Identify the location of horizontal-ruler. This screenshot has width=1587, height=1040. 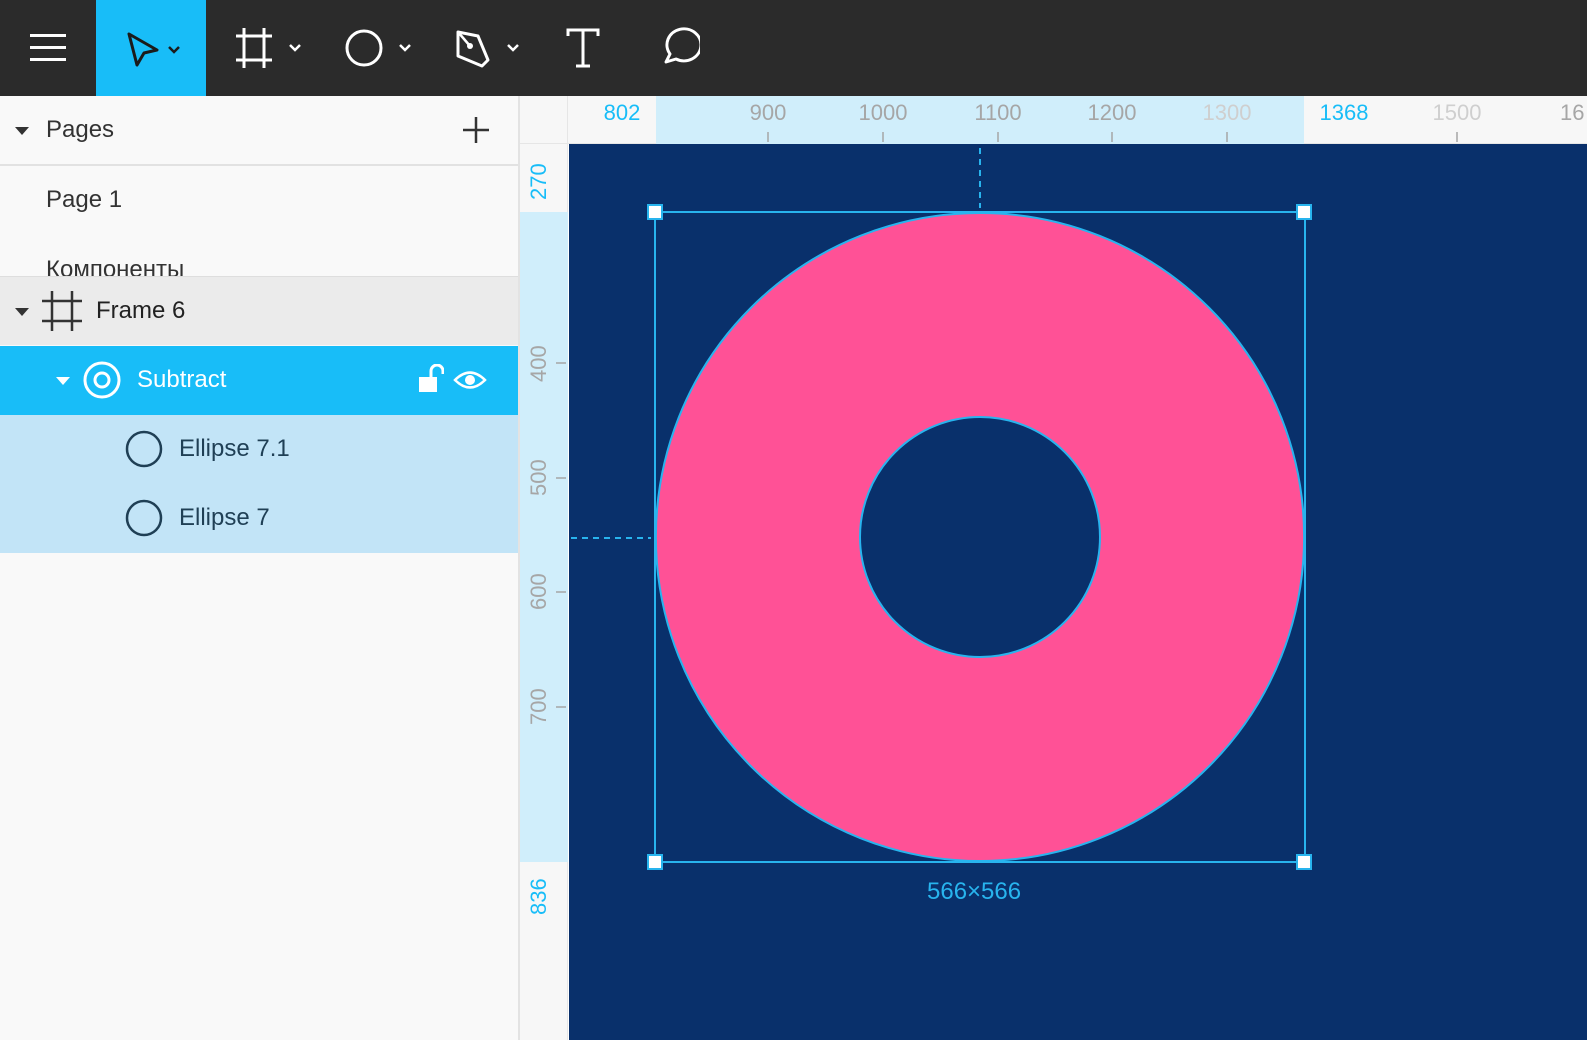
(1053, 120).